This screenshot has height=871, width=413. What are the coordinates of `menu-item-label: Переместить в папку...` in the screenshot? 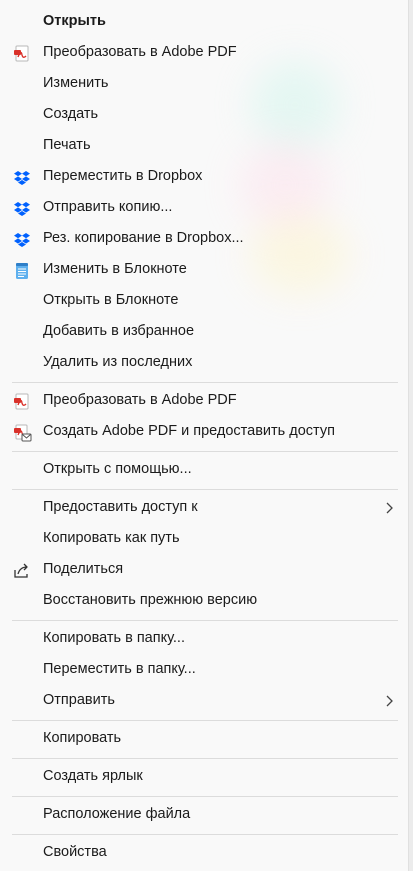 It's located at (119, 669).